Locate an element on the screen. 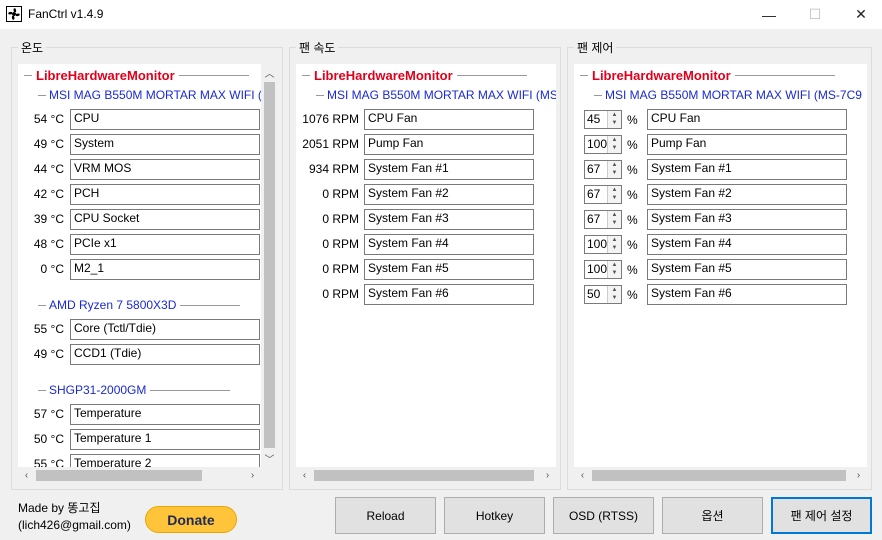 The height and width of the screenshot is (540, 882). temp-value: 48 °C is located at coordinates (48, 244).